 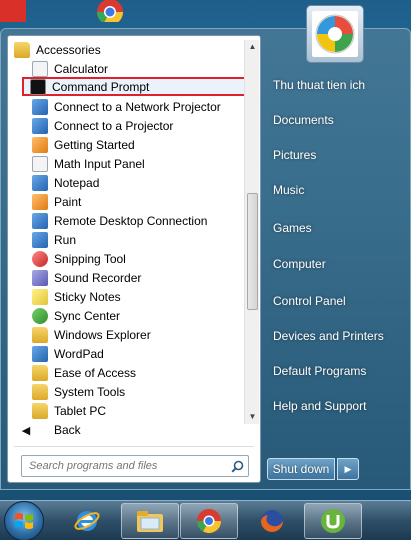 What do you see at coordinates (90, 258) in the screenshot?
I see `list-item-label: Snipping Tool` at bounding box center [90, 258].